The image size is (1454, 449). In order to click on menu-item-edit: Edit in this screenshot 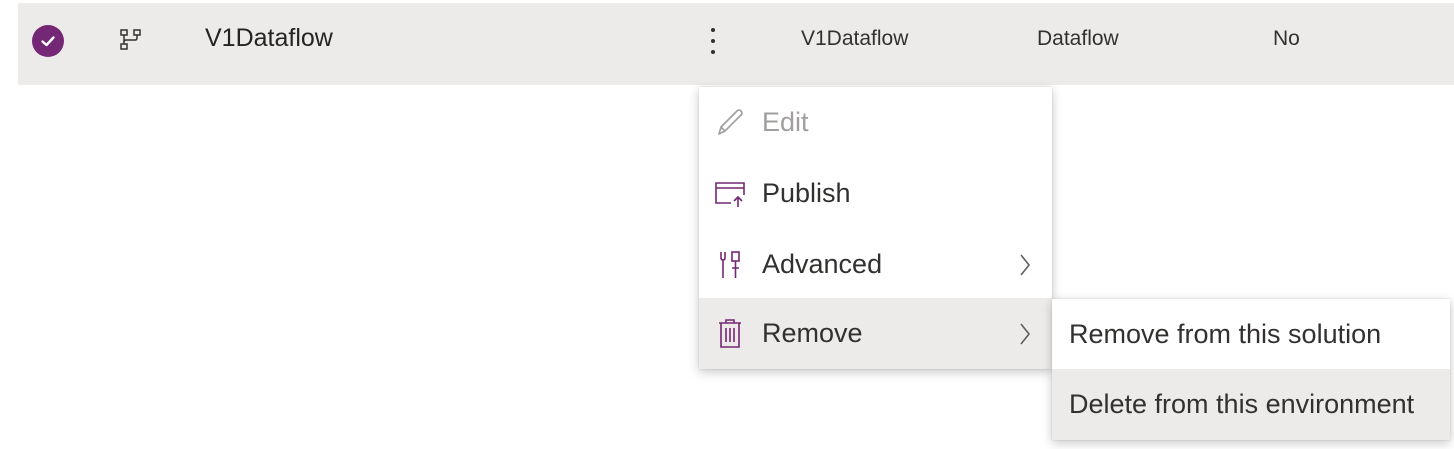, I will do `click(875, 122)`.